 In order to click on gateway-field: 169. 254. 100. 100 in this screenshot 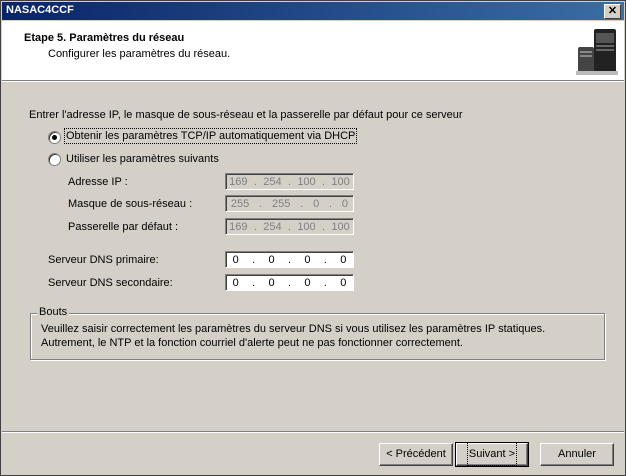, I will do `click(289, 226)`.